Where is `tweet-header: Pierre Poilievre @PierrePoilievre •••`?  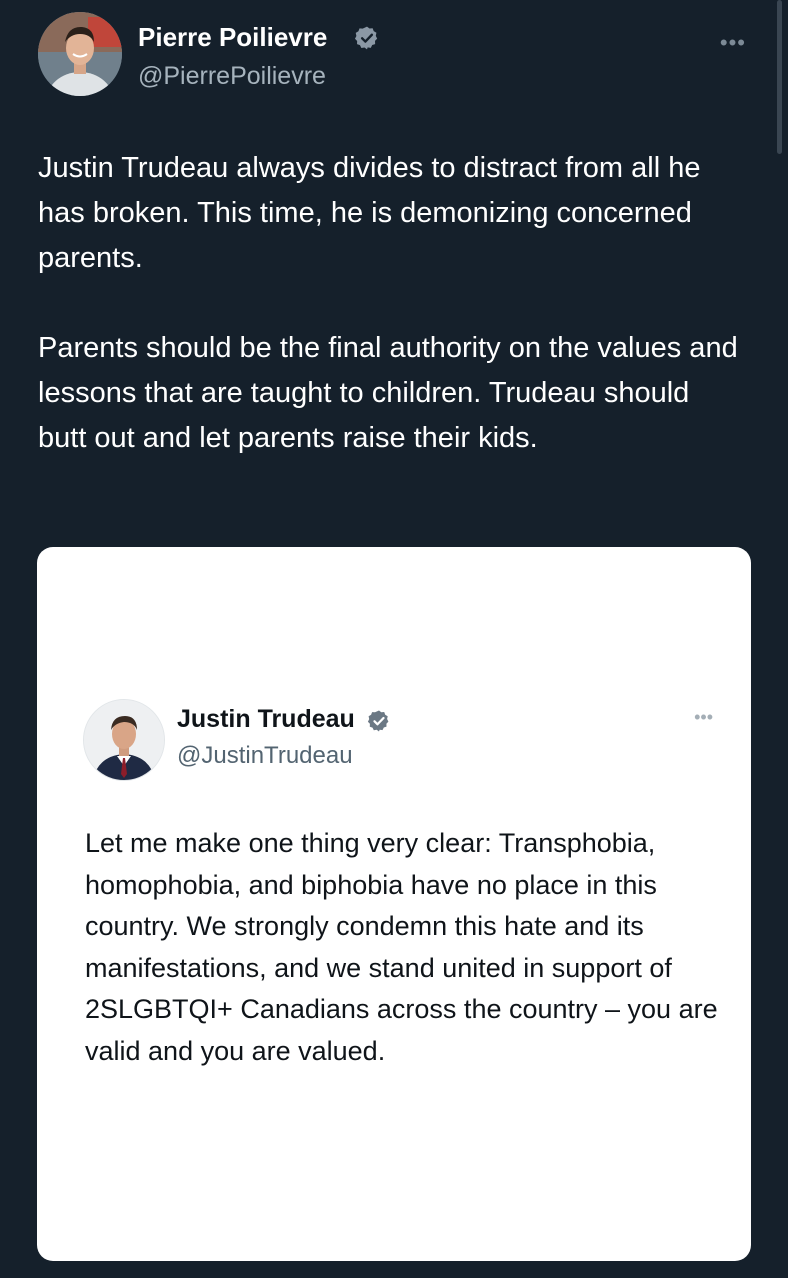
tweet-header: Pierre Poilievre @PierrePoilievre ••• is located at coordinates (398, 57).